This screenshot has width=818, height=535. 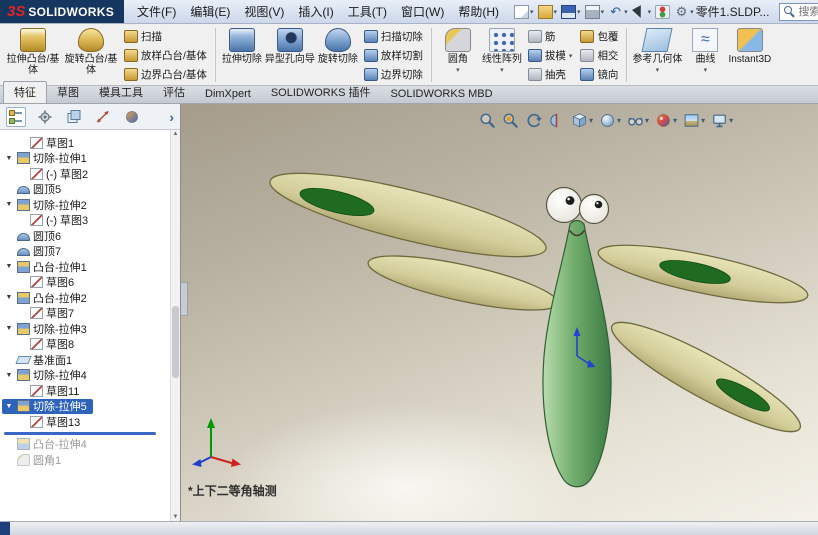 What do you see at coordinates (478, 11) in the screenshot?
I see `menu-help: 帮助(H)` at bounding box center [478, 11].